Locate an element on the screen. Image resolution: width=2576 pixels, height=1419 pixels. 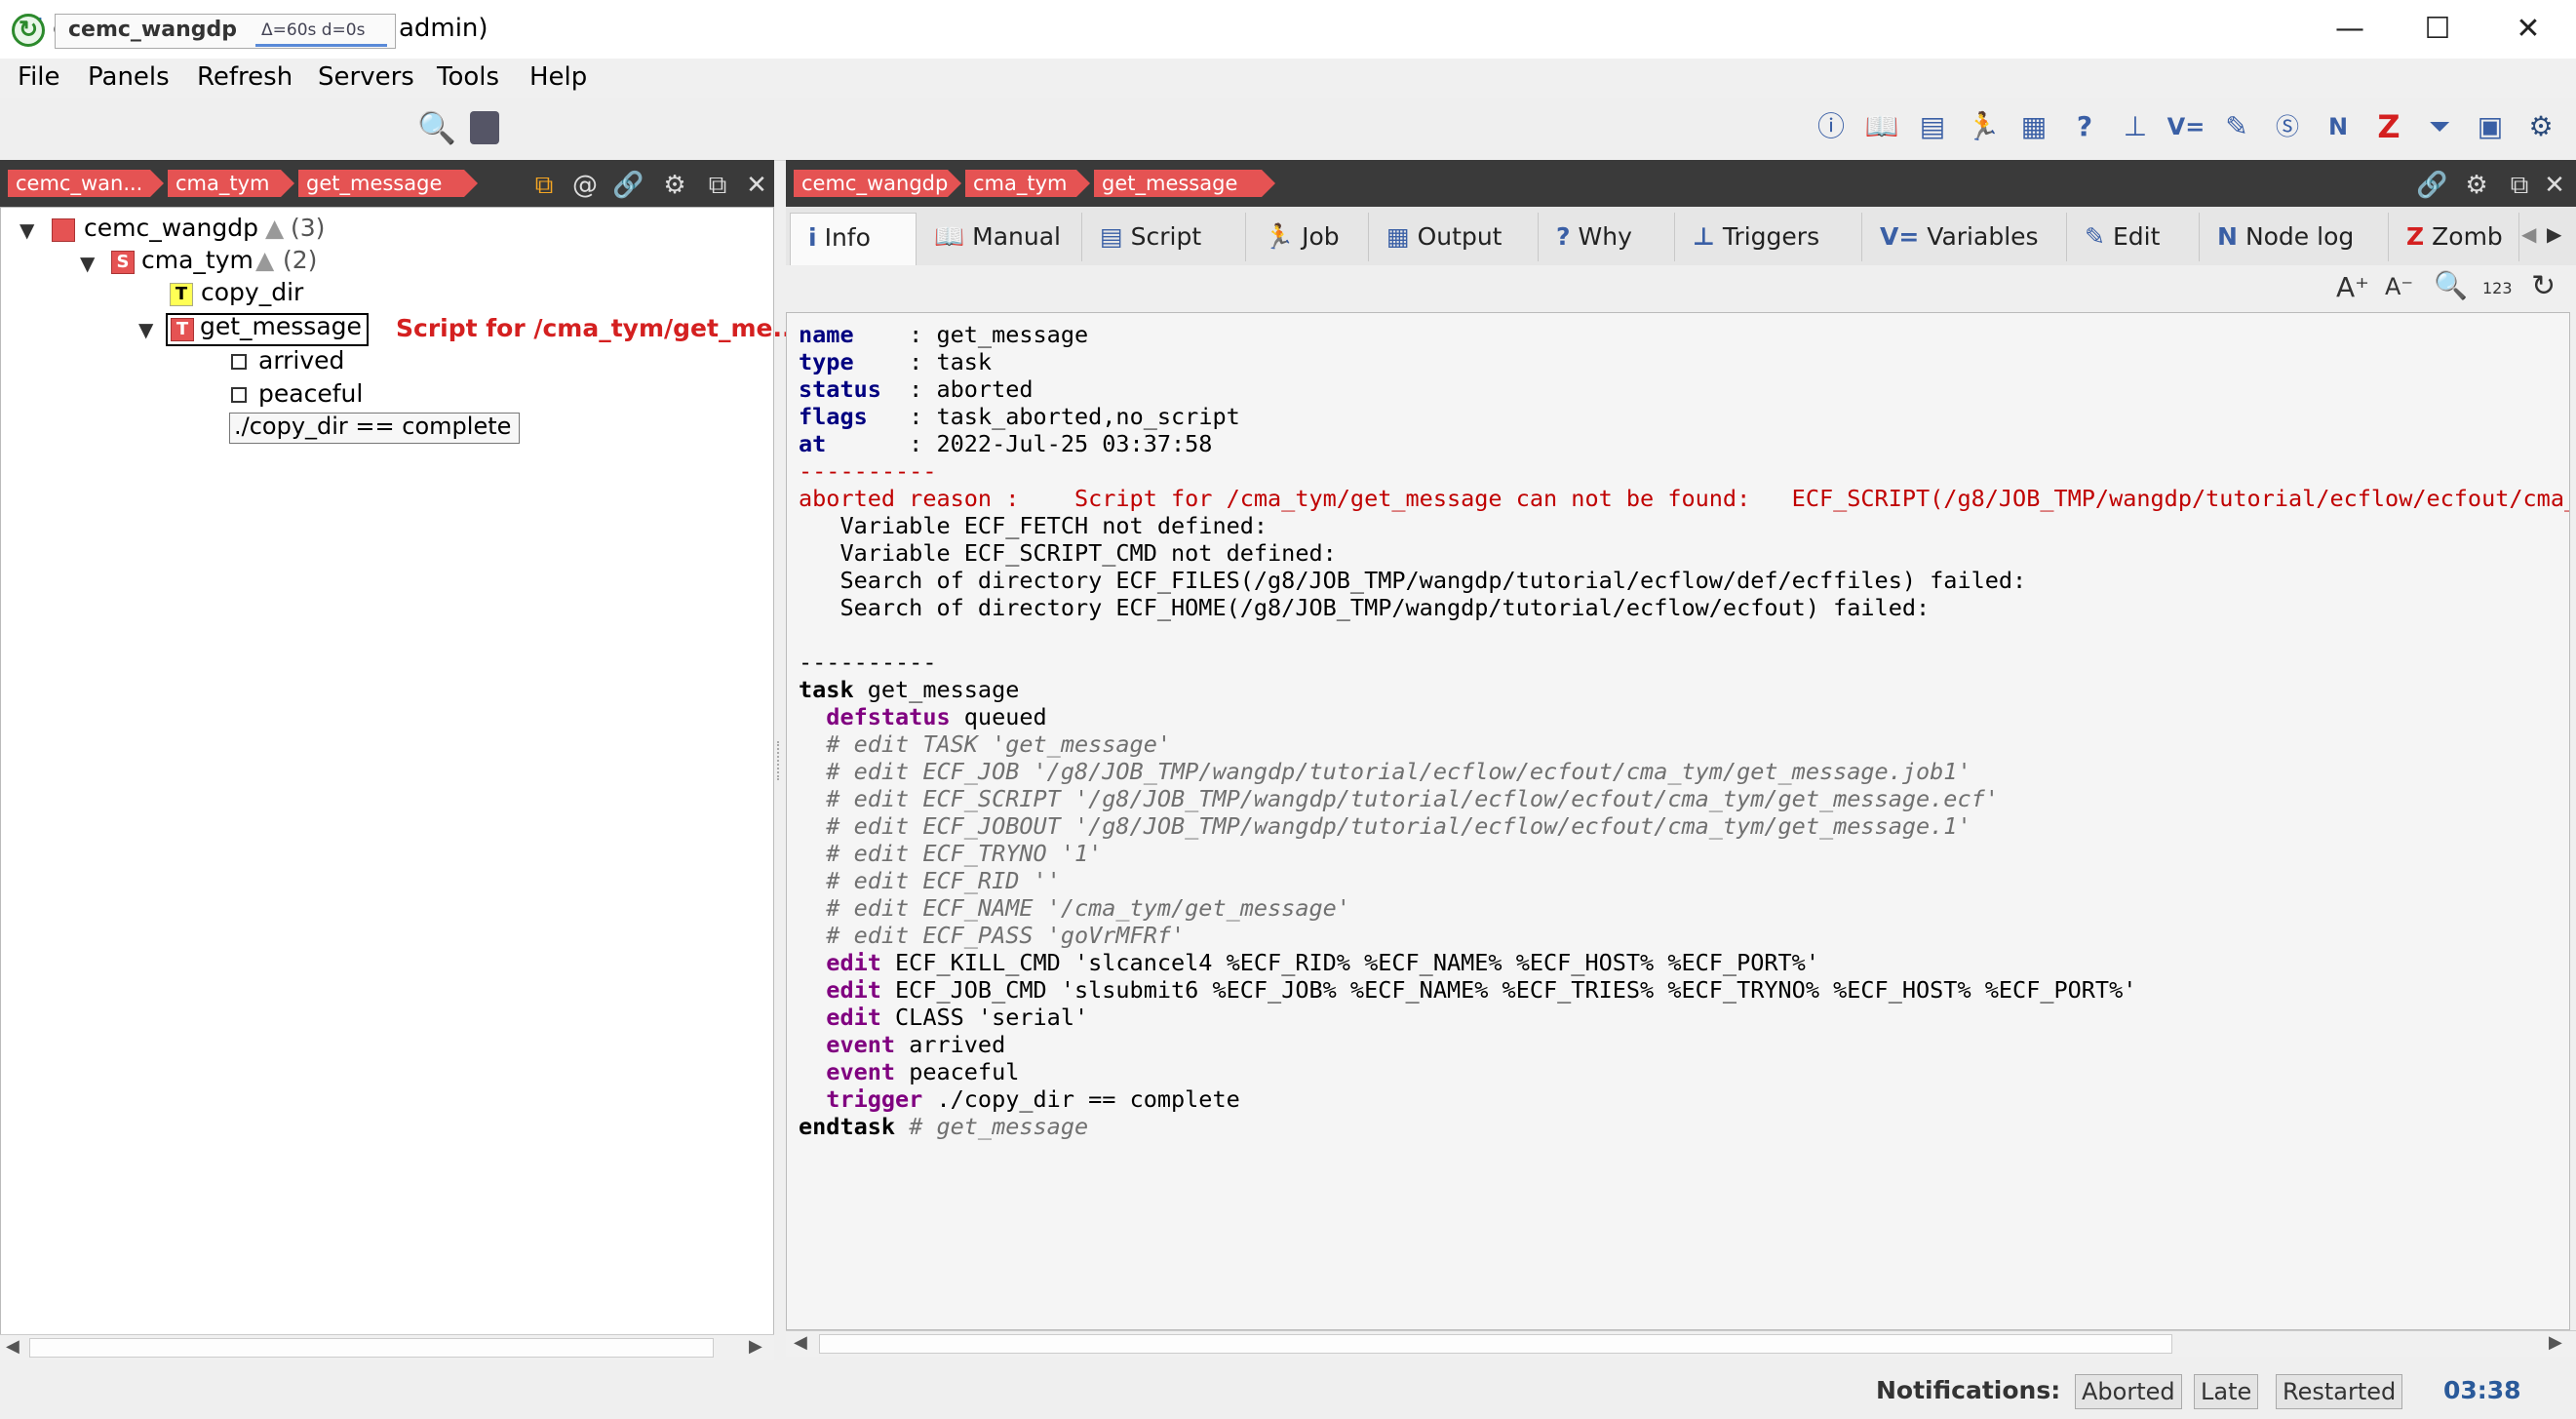
increase-font-icon: A⁺ is located at coordinates (2352, 287).